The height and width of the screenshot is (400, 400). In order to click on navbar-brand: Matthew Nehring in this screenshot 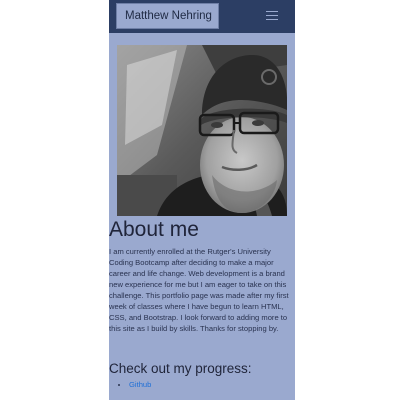, I will do `click(167, 16)`.